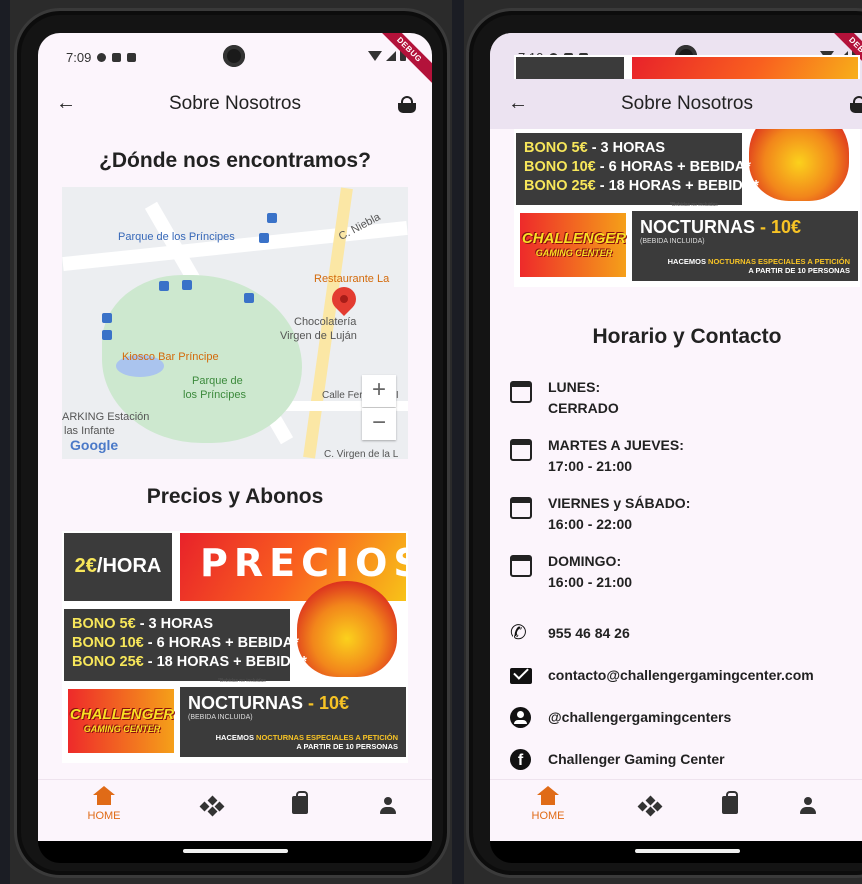  What do you see at coordinates (379, 424) in the screenshot?
I see `zoom-out-button: −` at bounding box center [379, 424].